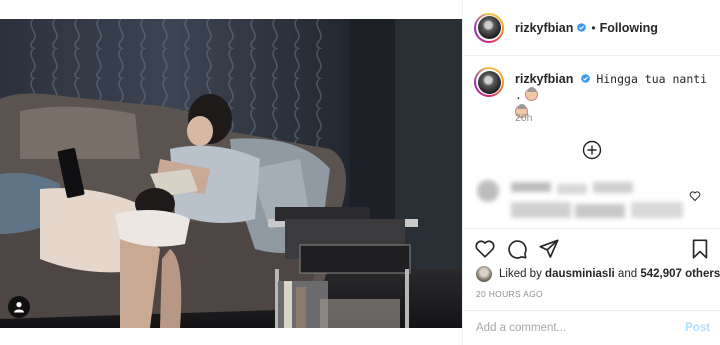 The width and height of the screenshot is (720, 345). I want to click on caption-username: rizkyfbian, so click(544, 79).